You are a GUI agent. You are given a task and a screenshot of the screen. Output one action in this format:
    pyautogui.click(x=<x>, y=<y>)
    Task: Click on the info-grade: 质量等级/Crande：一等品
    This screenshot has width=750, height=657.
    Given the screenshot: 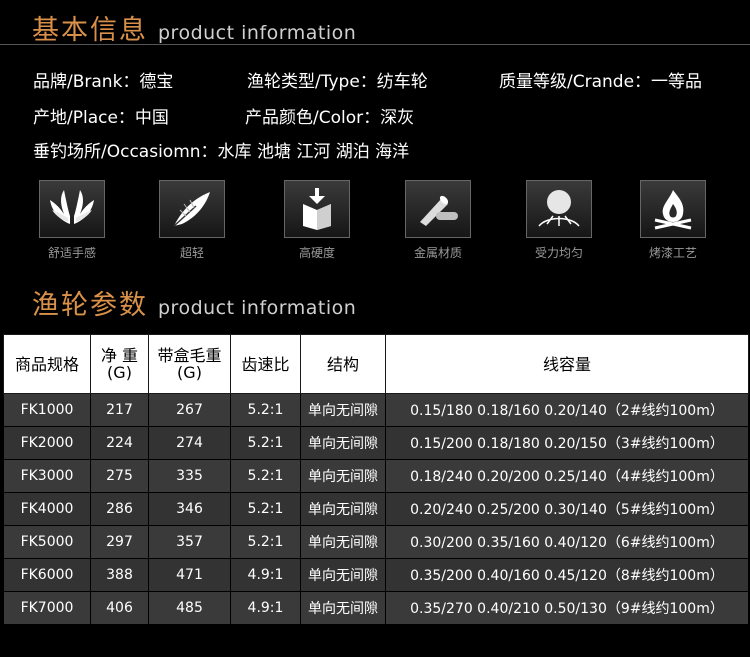 What is the action you would take?
    pyautogui.click(x=601, y=82)
    